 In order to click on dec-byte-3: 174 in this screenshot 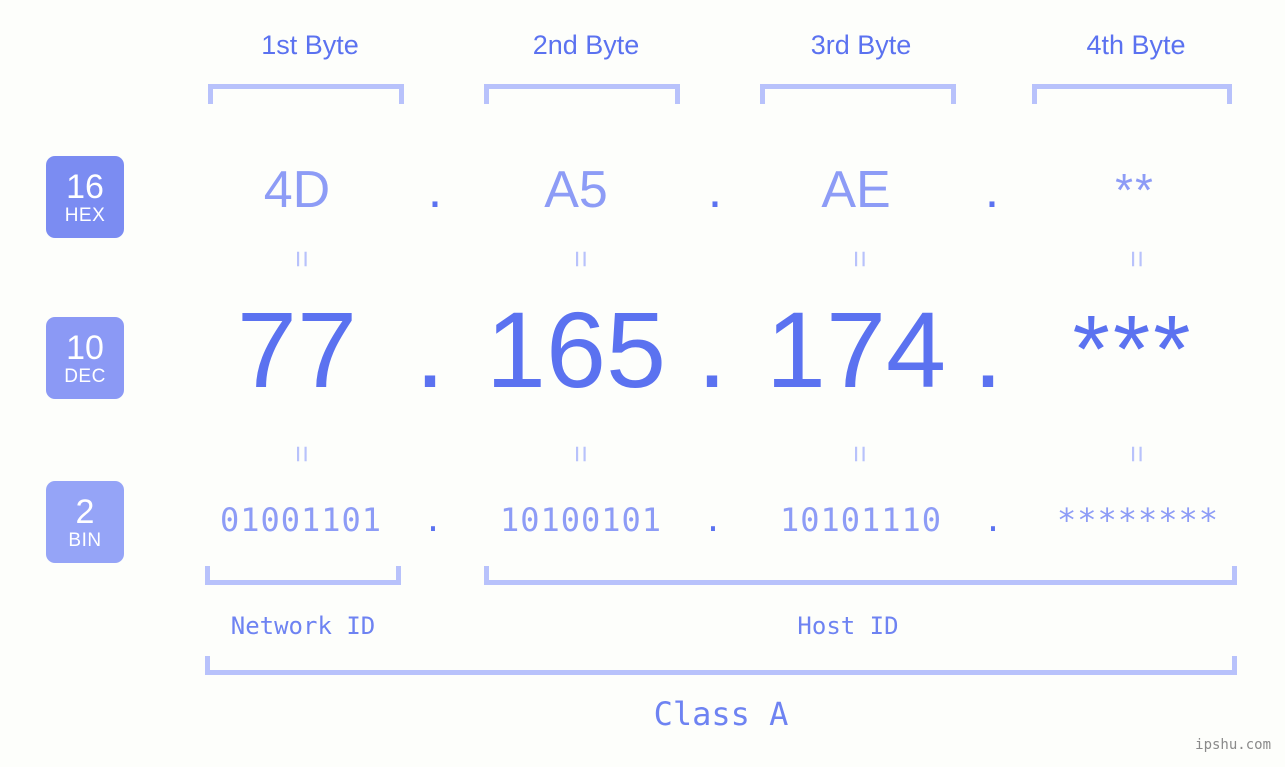, I will do `click(856, 349)`.